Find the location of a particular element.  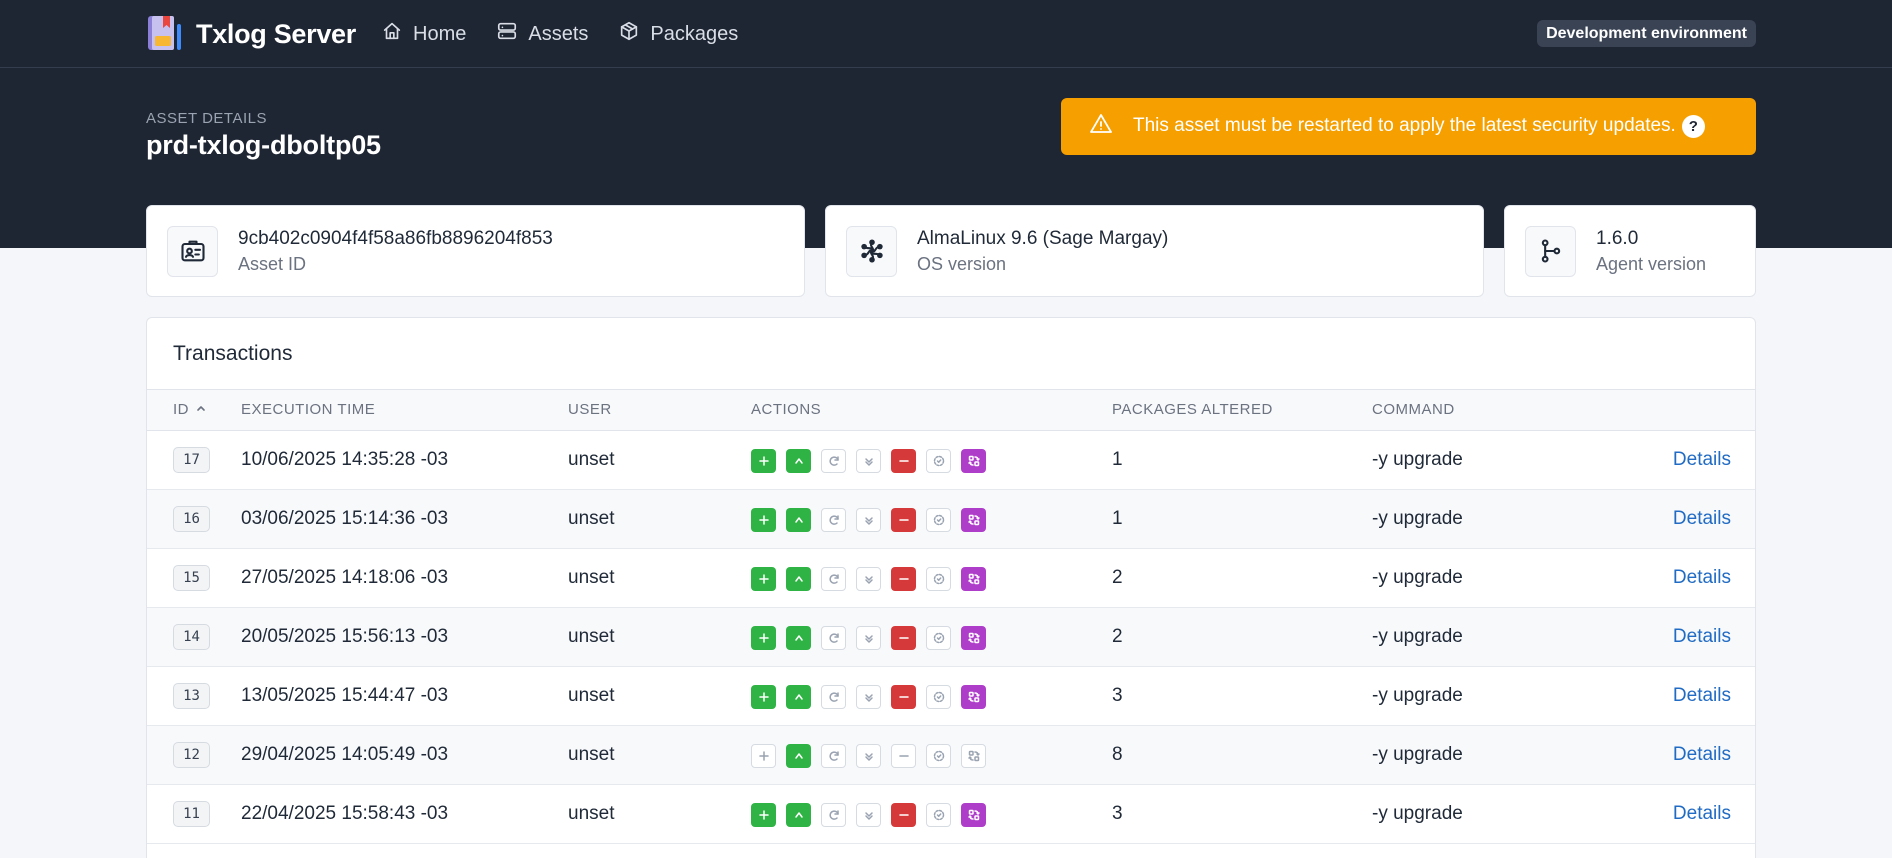

agent-version-label: Agent version is located at coordinates (1651, 263).